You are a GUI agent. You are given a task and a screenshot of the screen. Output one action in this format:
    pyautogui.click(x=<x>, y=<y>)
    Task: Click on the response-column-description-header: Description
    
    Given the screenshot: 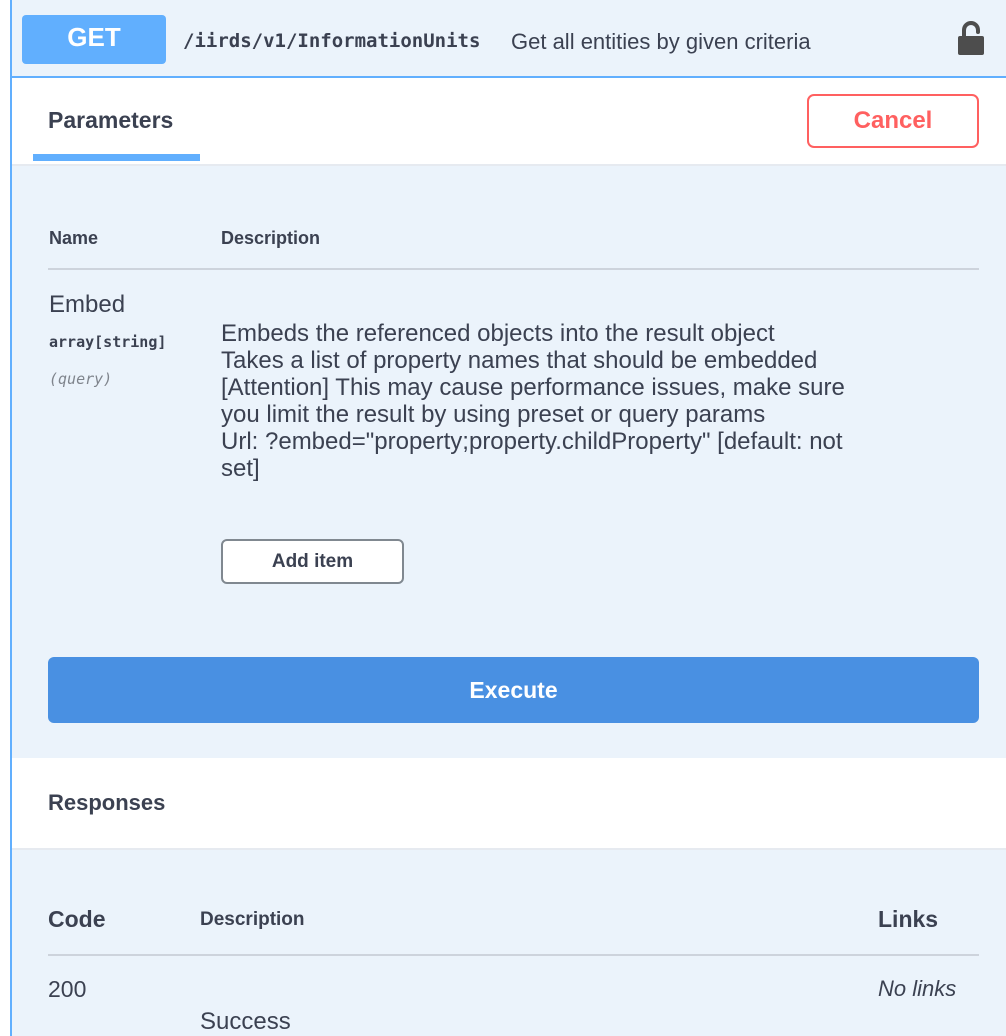 What is the action you would take?
    pyautogui.click(x=252, y=919)
    